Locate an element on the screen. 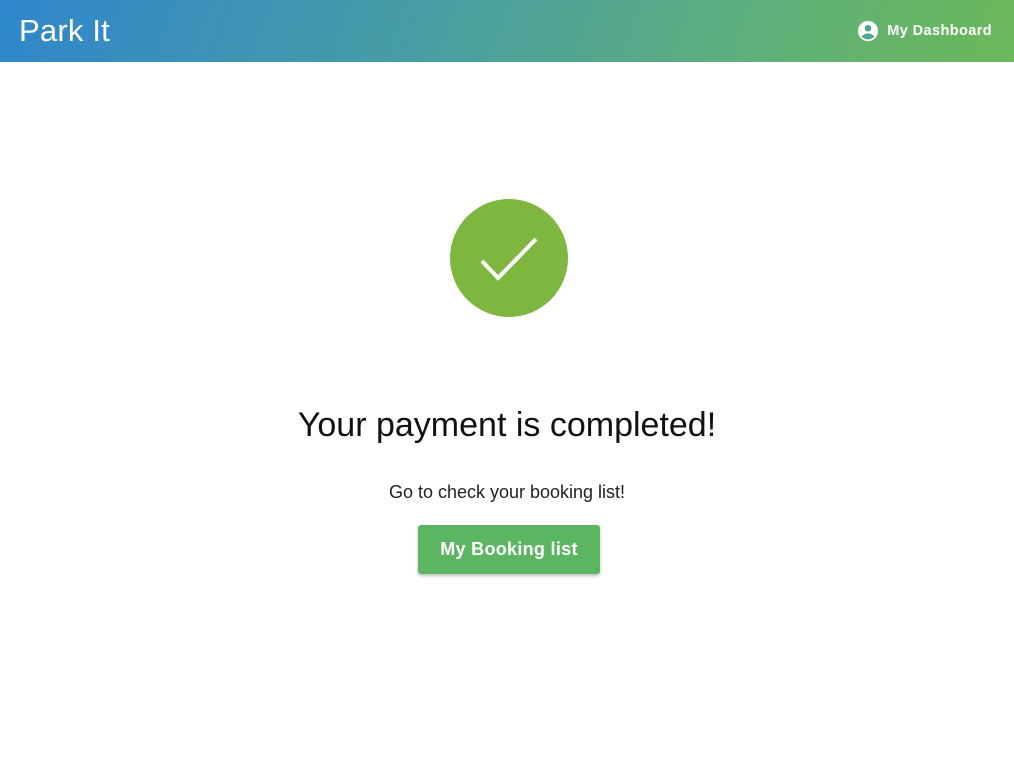 The image size is (1014, 776). payment-completed-heading: Your payment is completed! is located at coordinates (507, 425).